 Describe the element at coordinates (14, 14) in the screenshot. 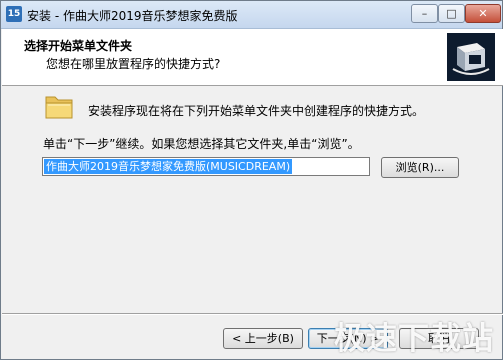

I see `app-icon: 15` at that location.